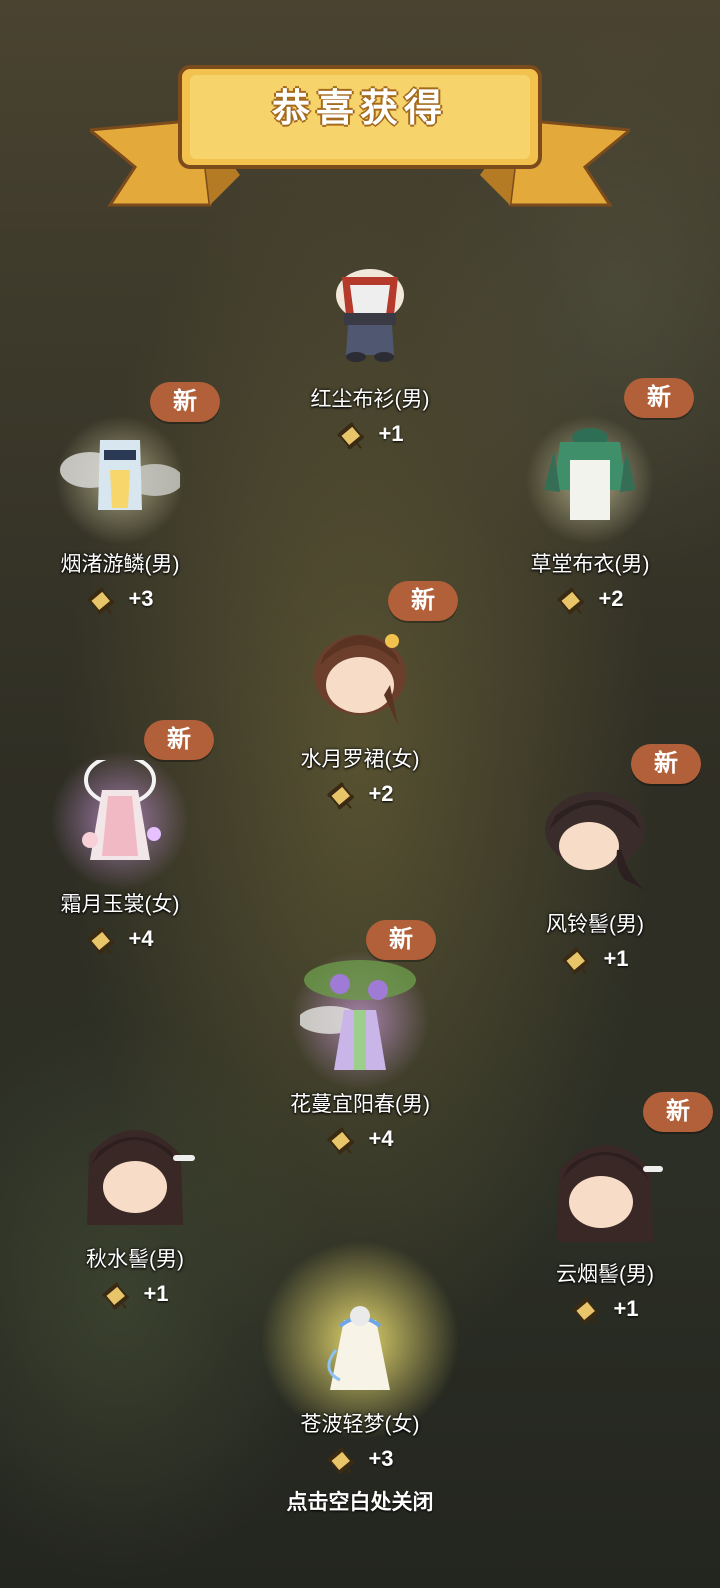 Image resolution: width=720 pixels, height=1588 pixels. Describe the element at coordinates (360, 1104) in the screenshot. I see `item-name: 花蔓宜阳春(男)` at that location.